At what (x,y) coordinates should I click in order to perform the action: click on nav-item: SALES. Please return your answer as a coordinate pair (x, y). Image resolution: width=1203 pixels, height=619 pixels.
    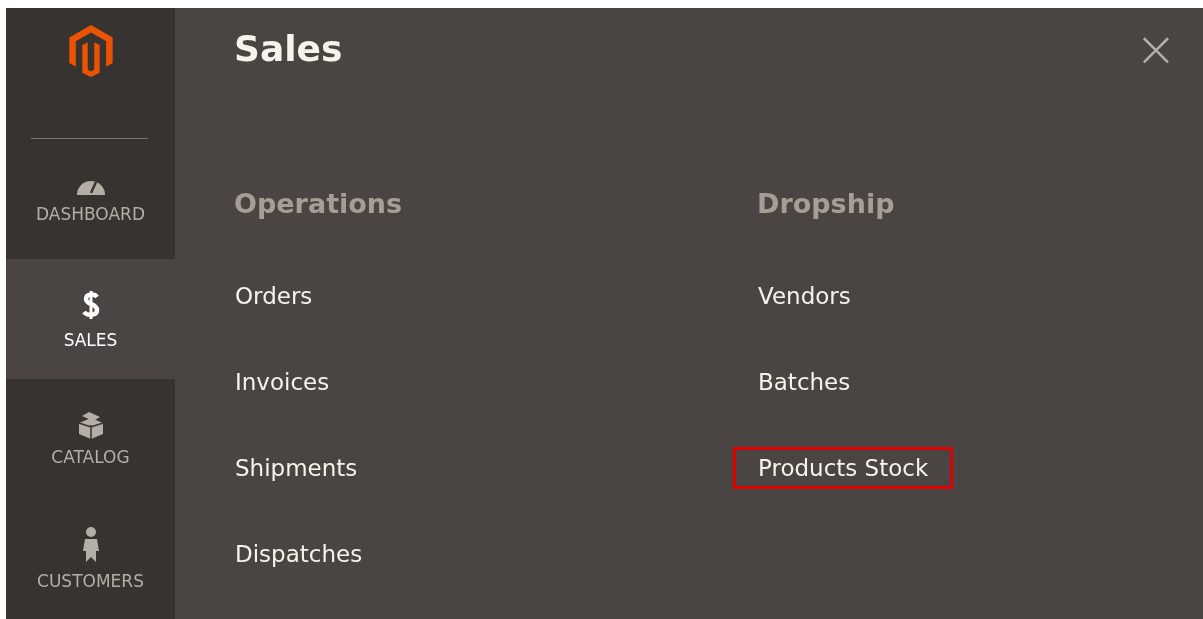
    Looking at the image, I should click on (90, 319).